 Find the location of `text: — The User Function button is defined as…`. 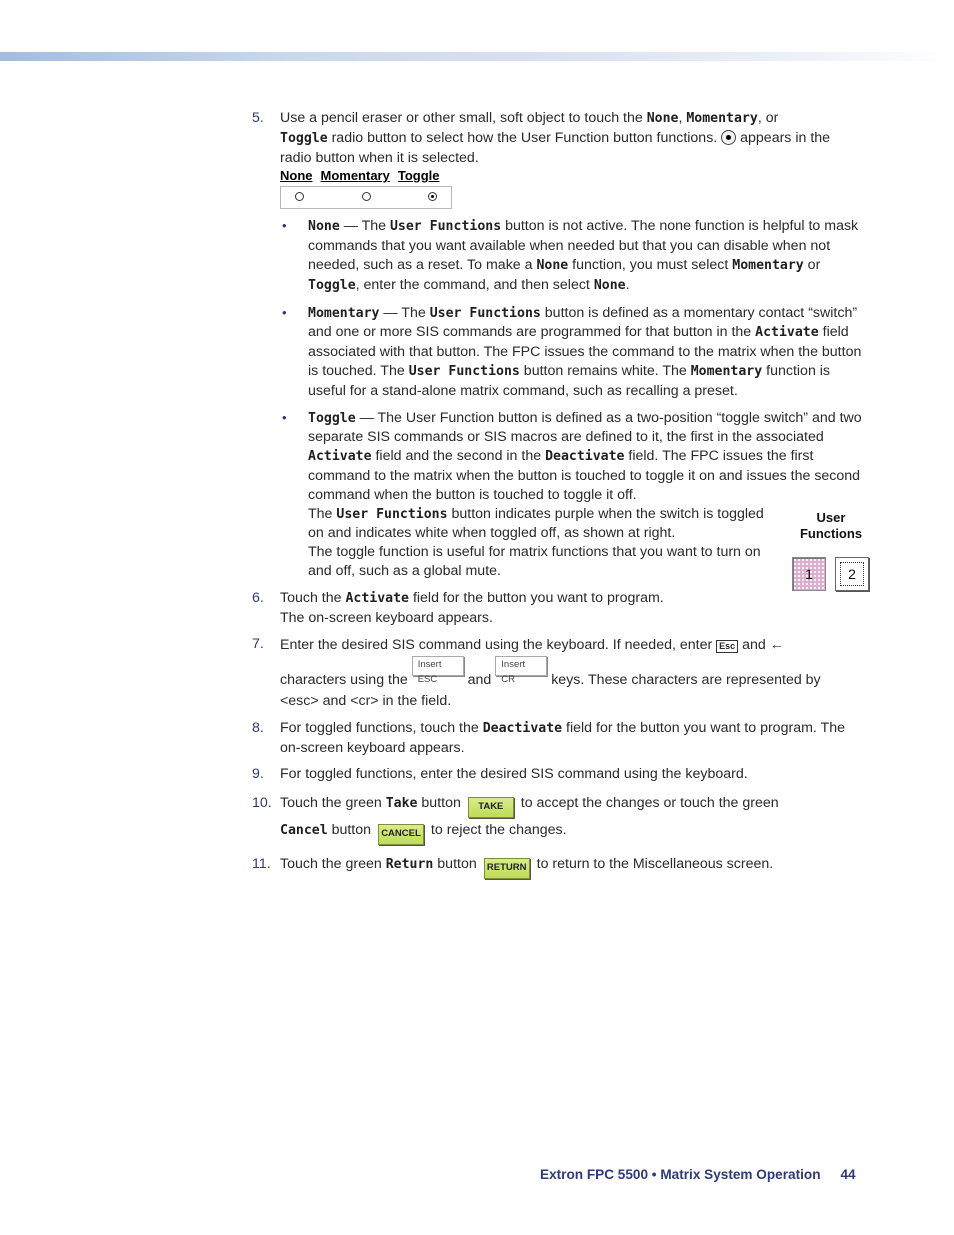

text: — The User Function button is defined as… is located at coordinates (585, 427).